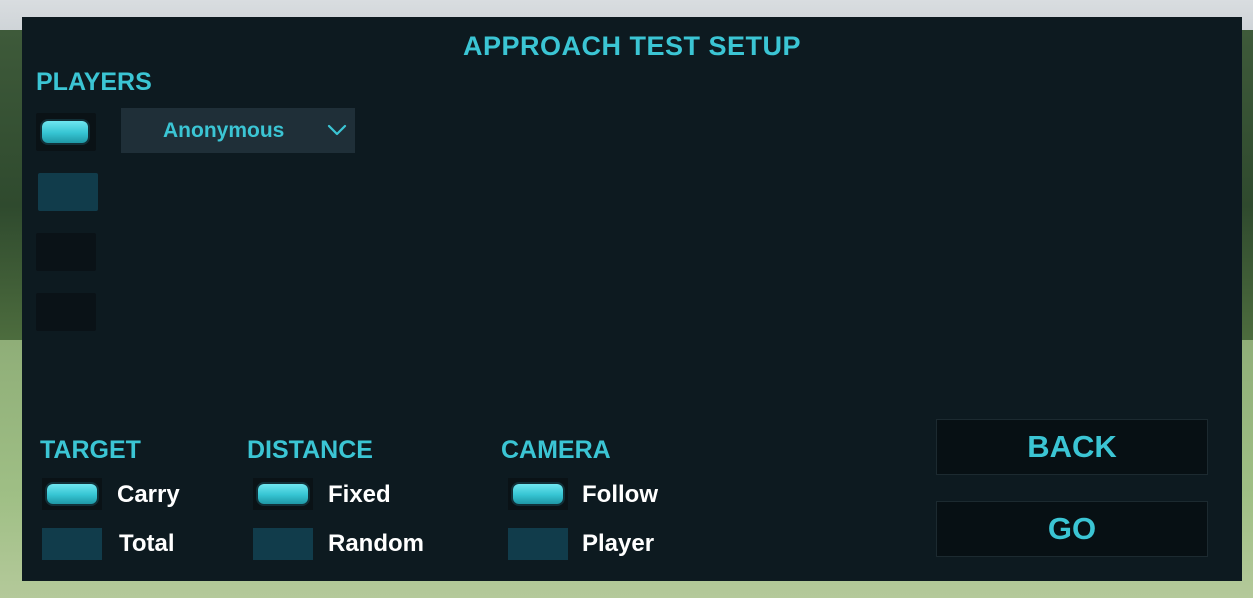  What do you see at coordinates (1072, 529) in the screenshot?
I see `go-button: GO` at bounding box center [1072, 529].